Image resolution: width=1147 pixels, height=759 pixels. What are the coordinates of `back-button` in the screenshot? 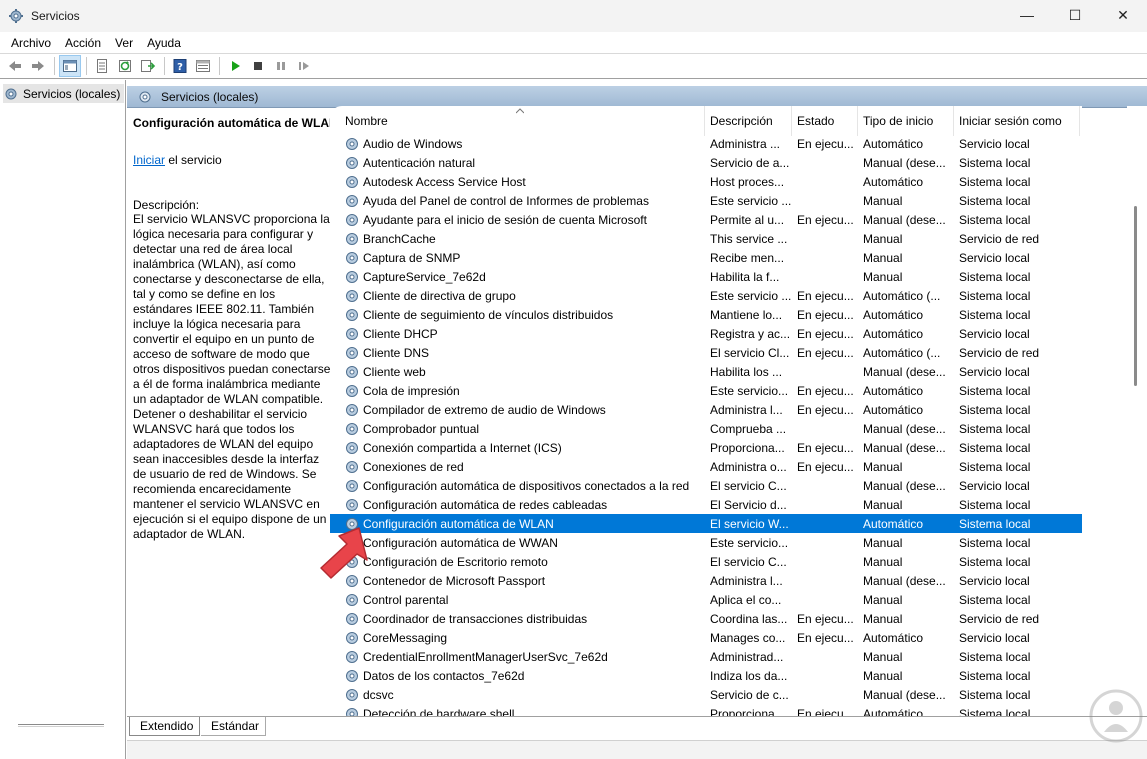 It's located at (15, 66).